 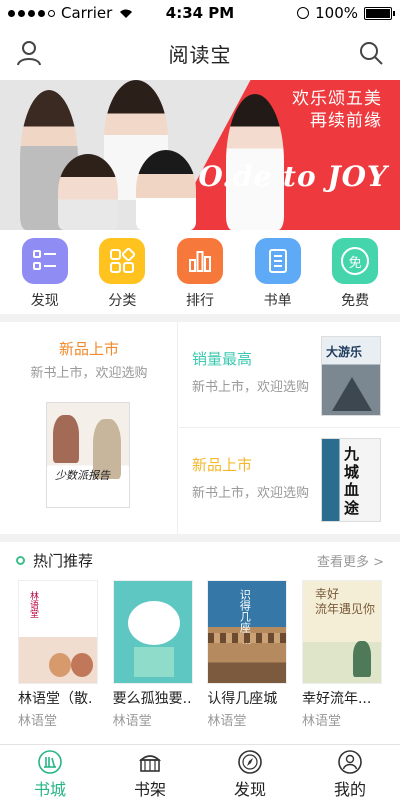 I want to click on list-item: 识得几座城 认得几座城 林语堂, so click(x=247, y=654).